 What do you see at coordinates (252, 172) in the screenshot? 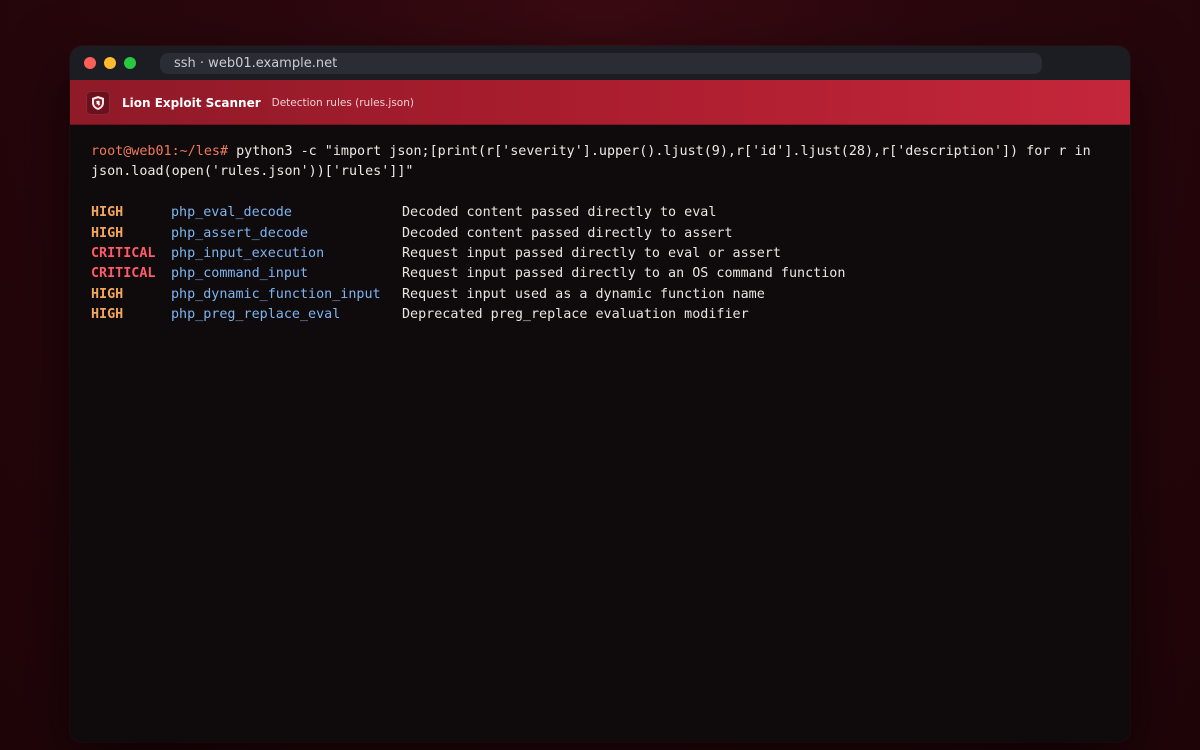
I see `command-text-line2: json.load(open('rules.json'))['rules']]"` at bounding box center [252, 172].